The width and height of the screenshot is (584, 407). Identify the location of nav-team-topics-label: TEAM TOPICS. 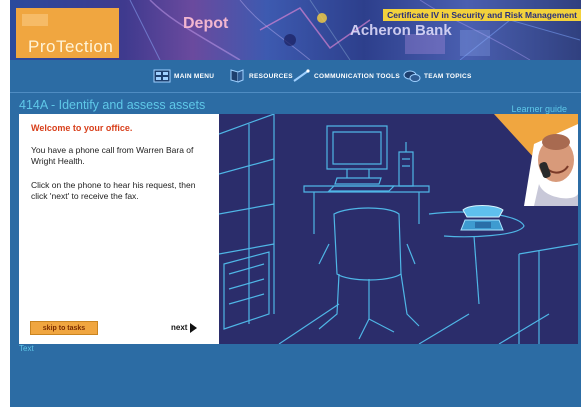
(448, 76).